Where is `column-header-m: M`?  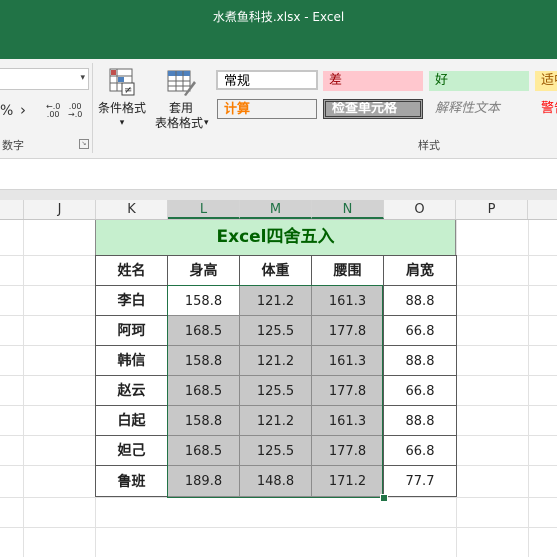 column-header-m: M is located at coordinates (276, 209).